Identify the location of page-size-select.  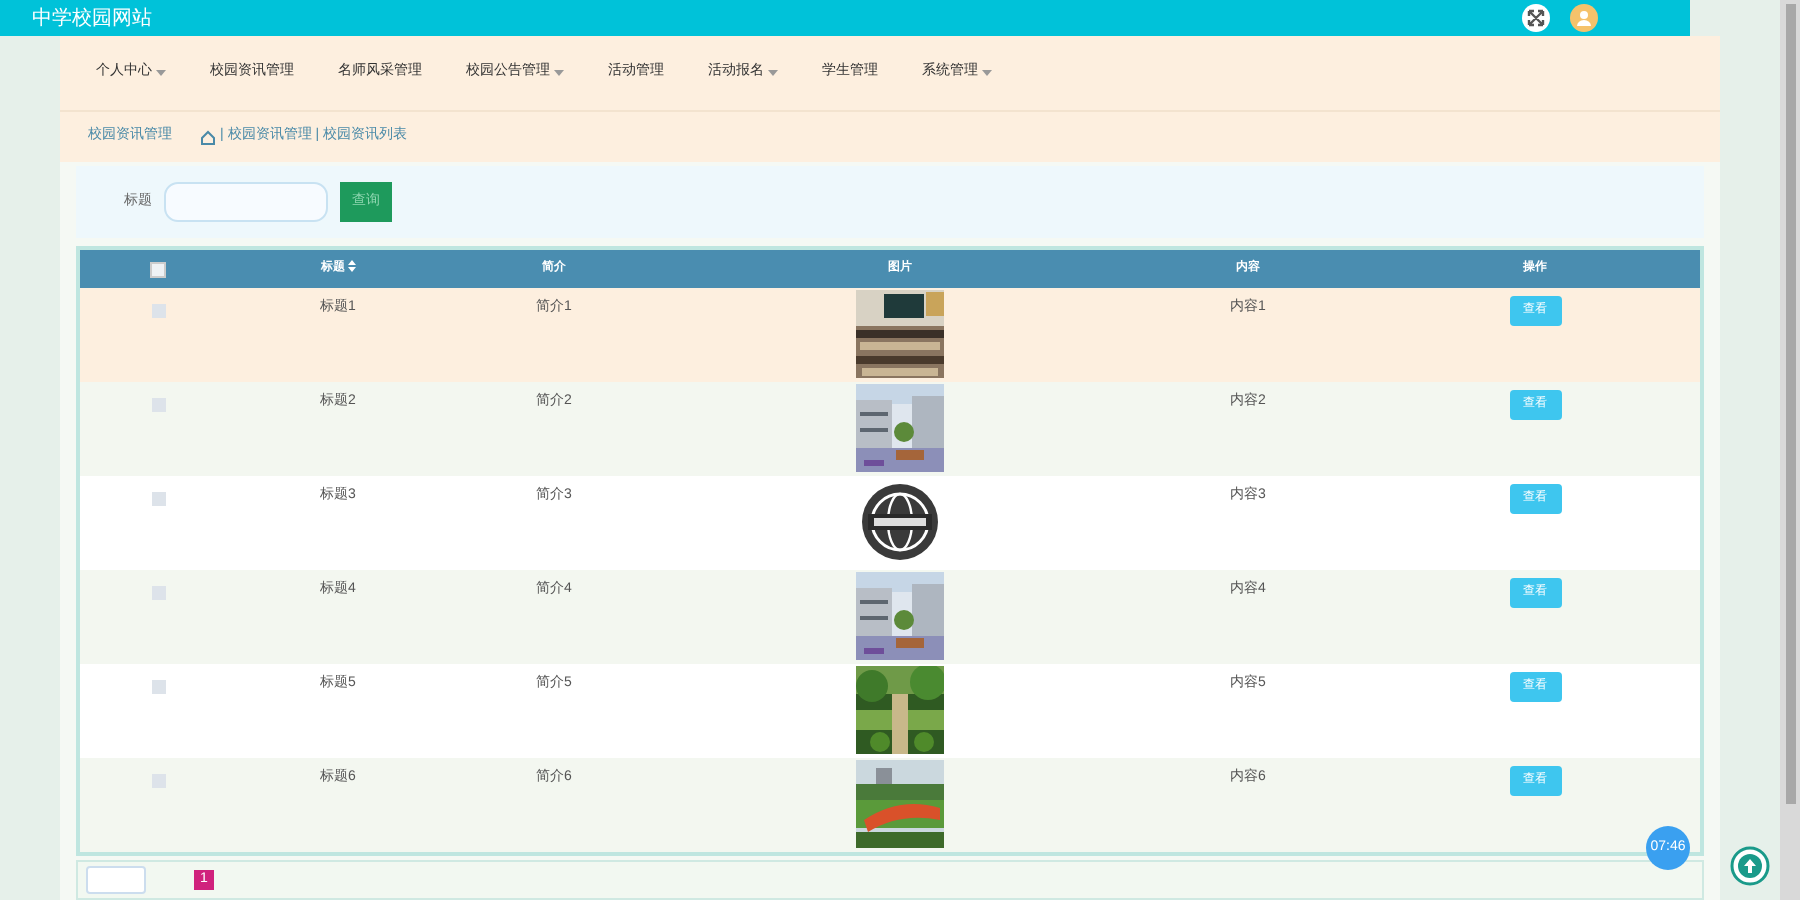
(116, 880).